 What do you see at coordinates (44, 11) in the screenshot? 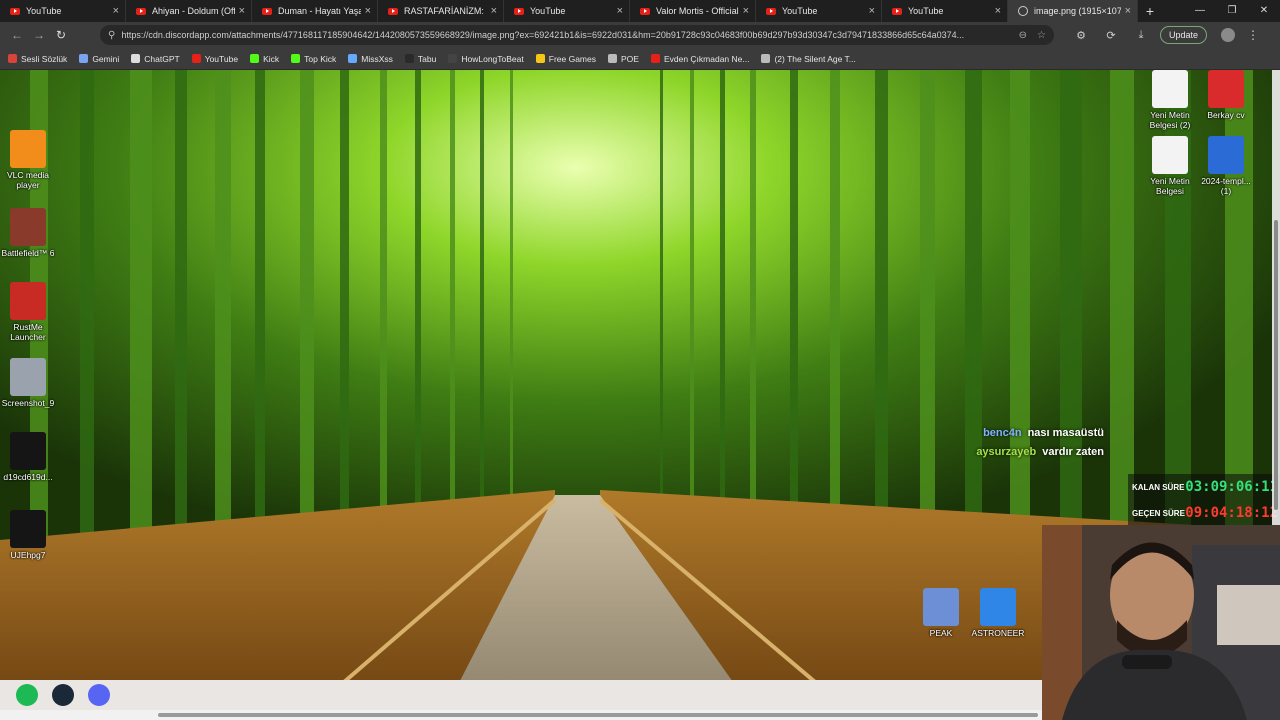
I see `tab-title: YouTube` at bounding box center [44, 11].